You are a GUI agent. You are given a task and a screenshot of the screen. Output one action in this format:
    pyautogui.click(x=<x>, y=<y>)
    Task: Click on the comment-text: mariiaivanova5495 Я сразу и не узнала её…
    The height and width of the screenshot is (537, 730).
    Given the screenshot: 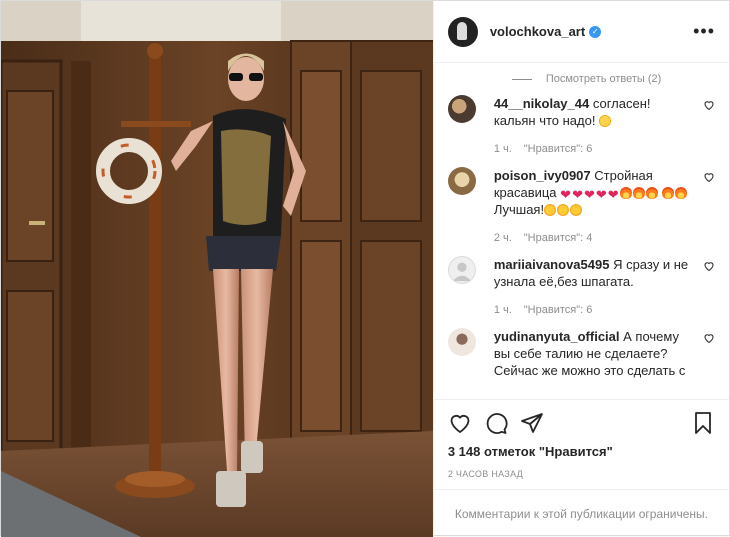 What is the action you would take?
    pyautogui.click(x=593, y=273)
    